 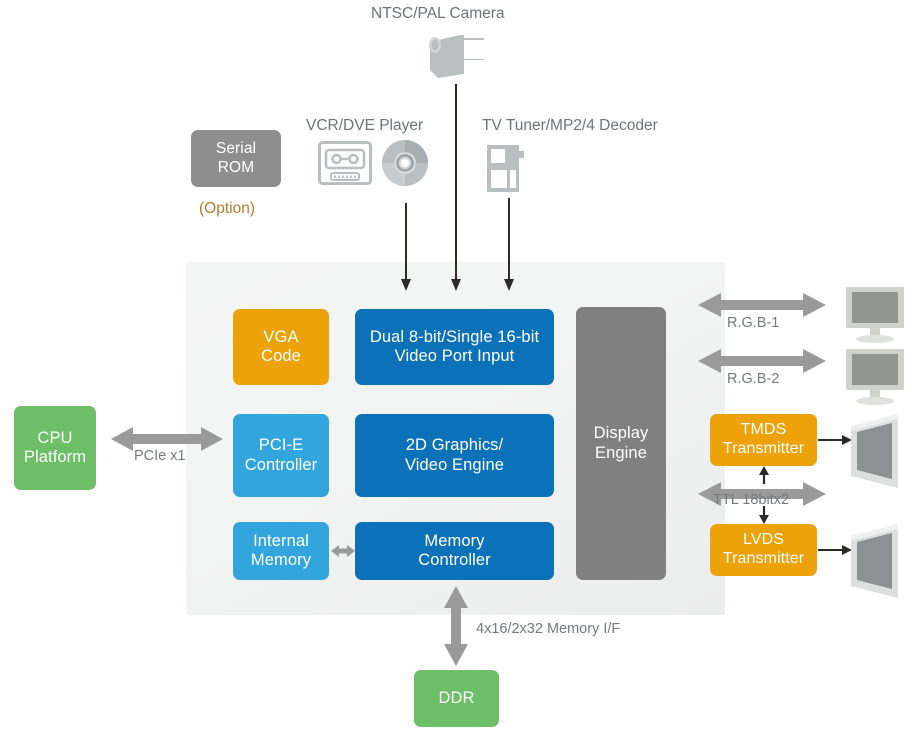 I want to click on caption-ntsc-pal-camera: NTSC/PAL Camera, so click(x=438, y=13).